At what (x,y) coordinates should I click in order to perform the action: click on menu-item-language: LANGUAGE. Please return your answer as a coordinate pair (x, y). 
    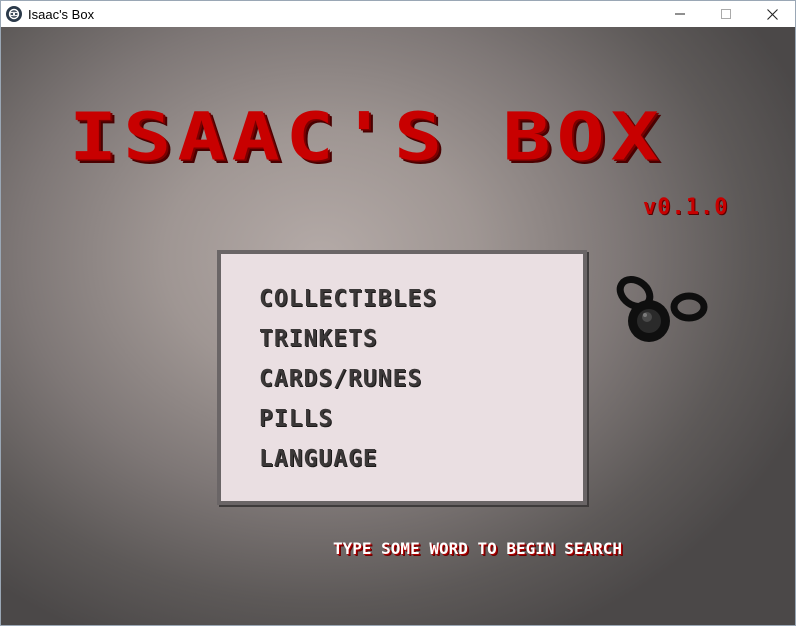
    Looking at the image, I should click on (348, 464).